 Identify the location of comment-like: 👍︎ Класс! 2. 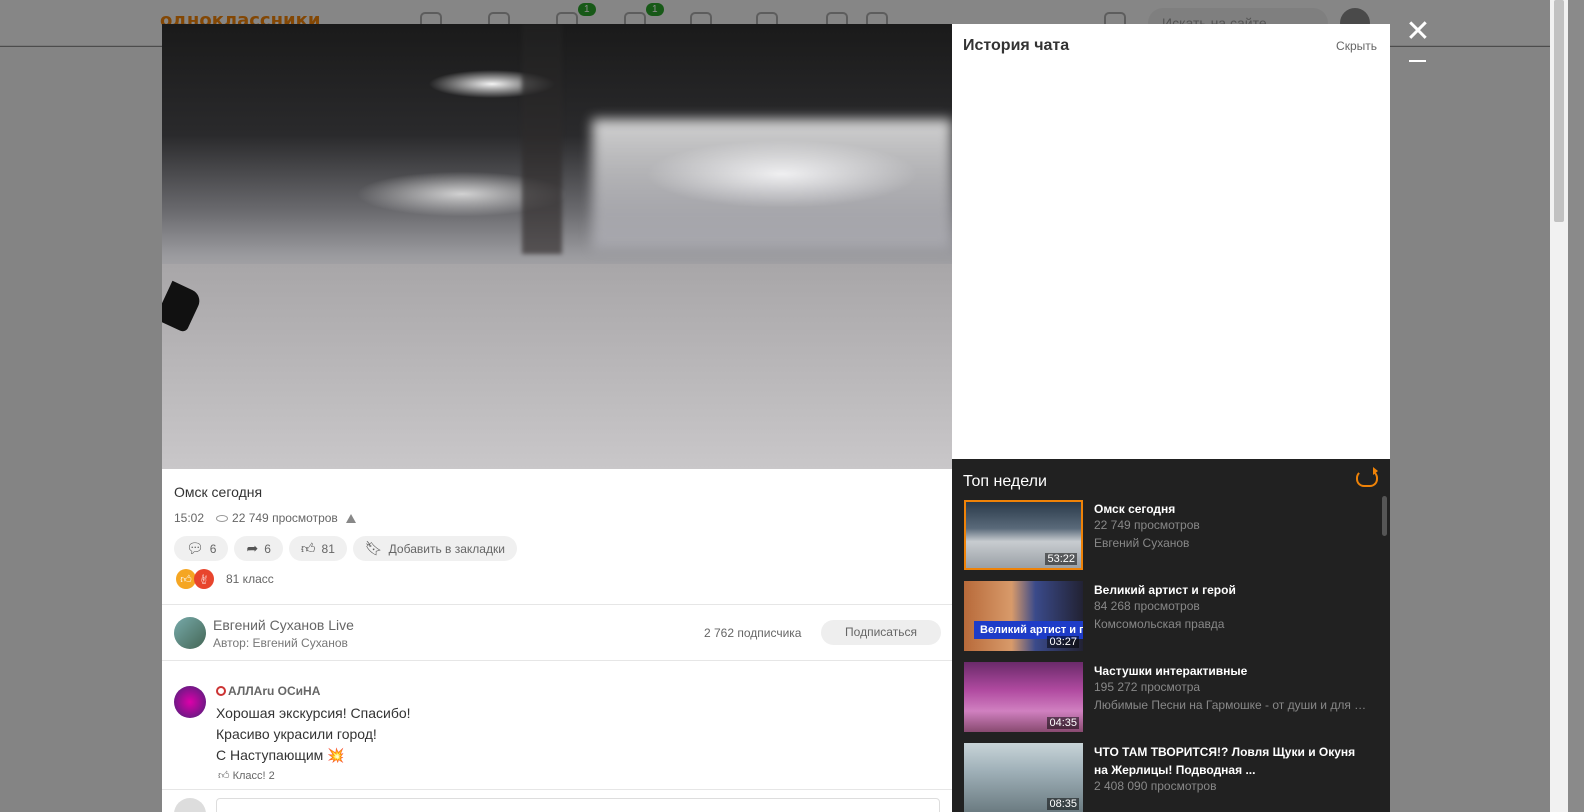
(246, 775).